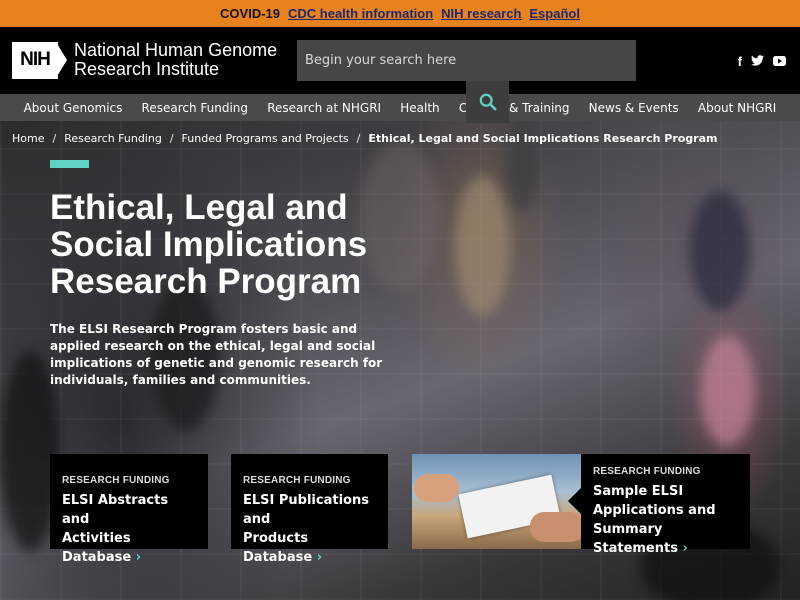 The width and height of the screenshot is (800, 600). I want to click on breadcrumb-funded-programs: Funded Programs and Projects, so click(265, 138).